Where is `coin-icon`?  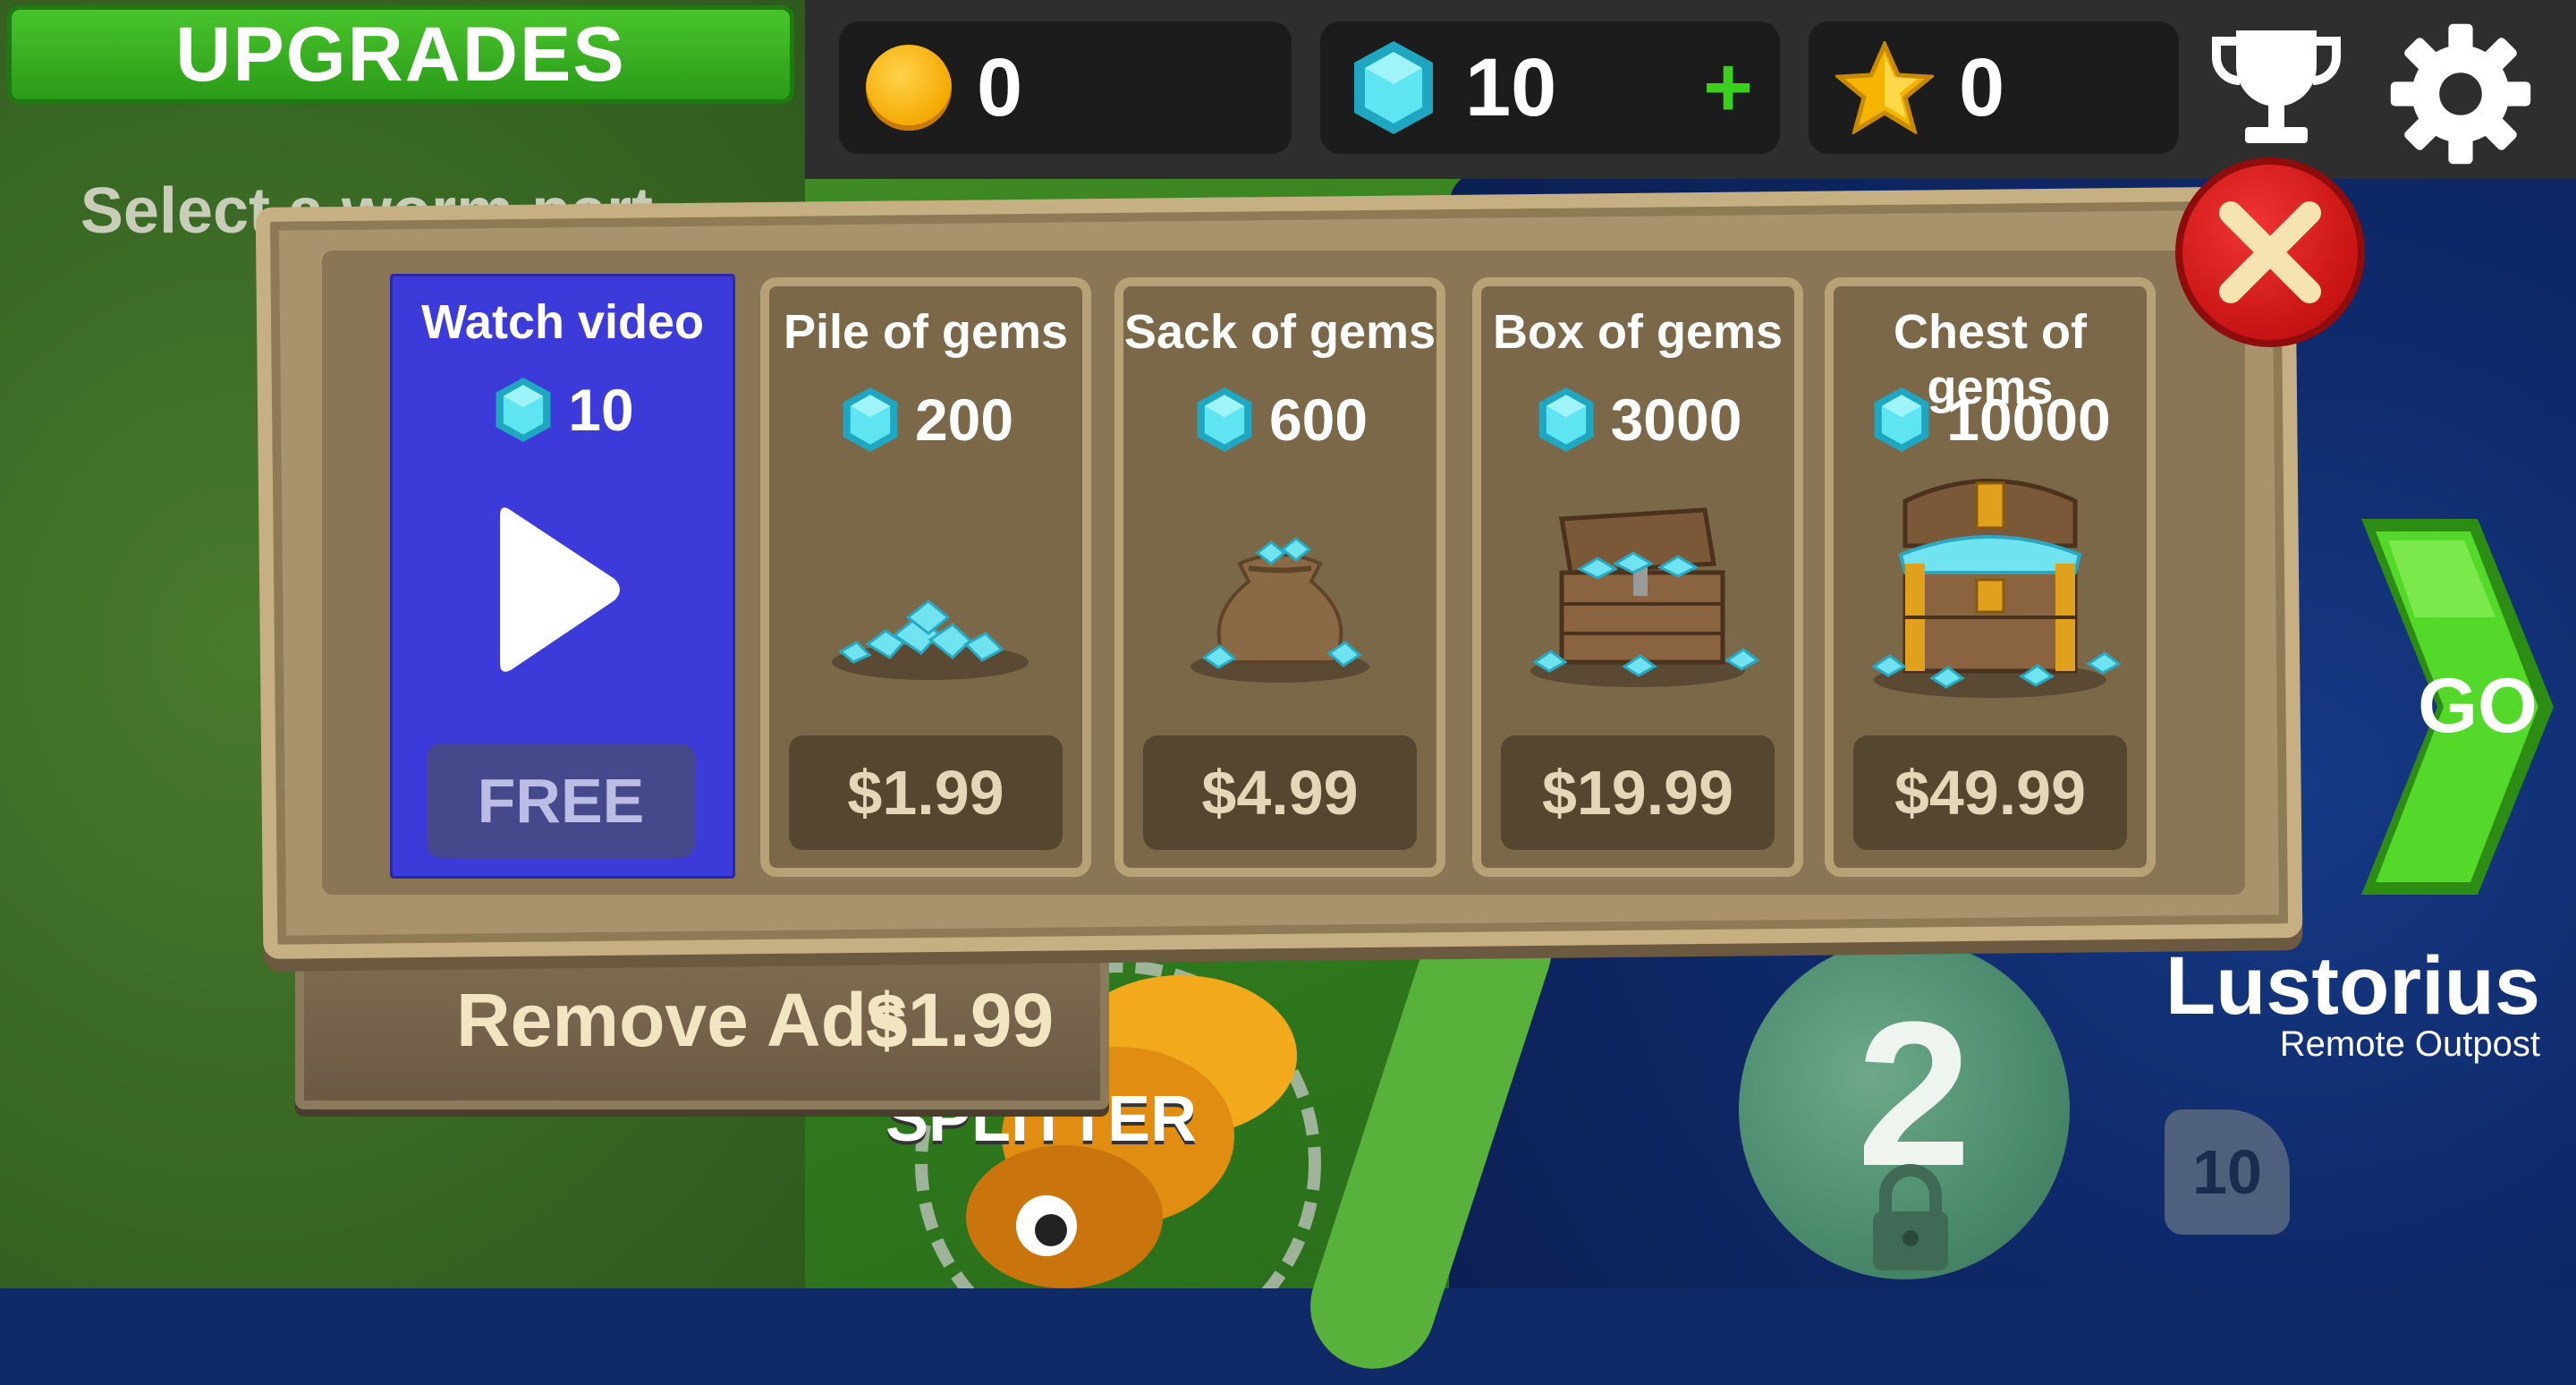
coin-icon is located at coordinates (909, 88).